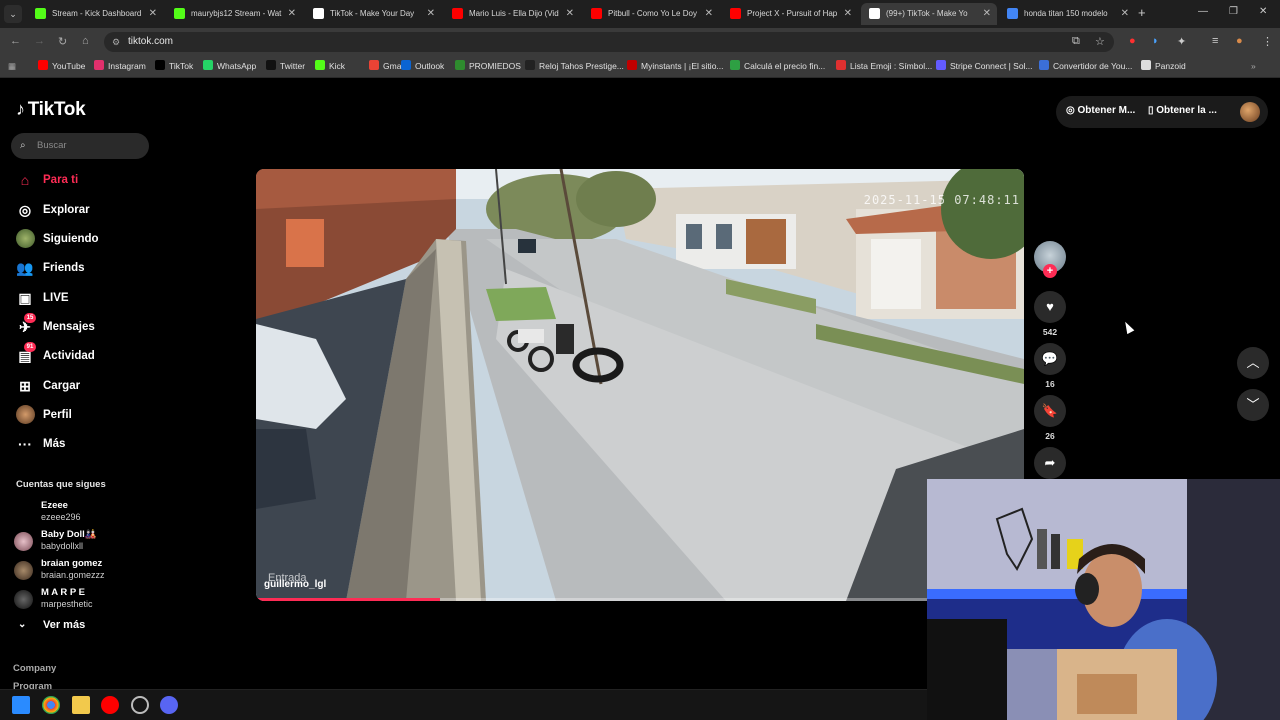  What do you see at coordinates (86, 210) in the screenshot?
I see `nav-item-explorar: ◎ Explorar` at bounding box center [86, 210].